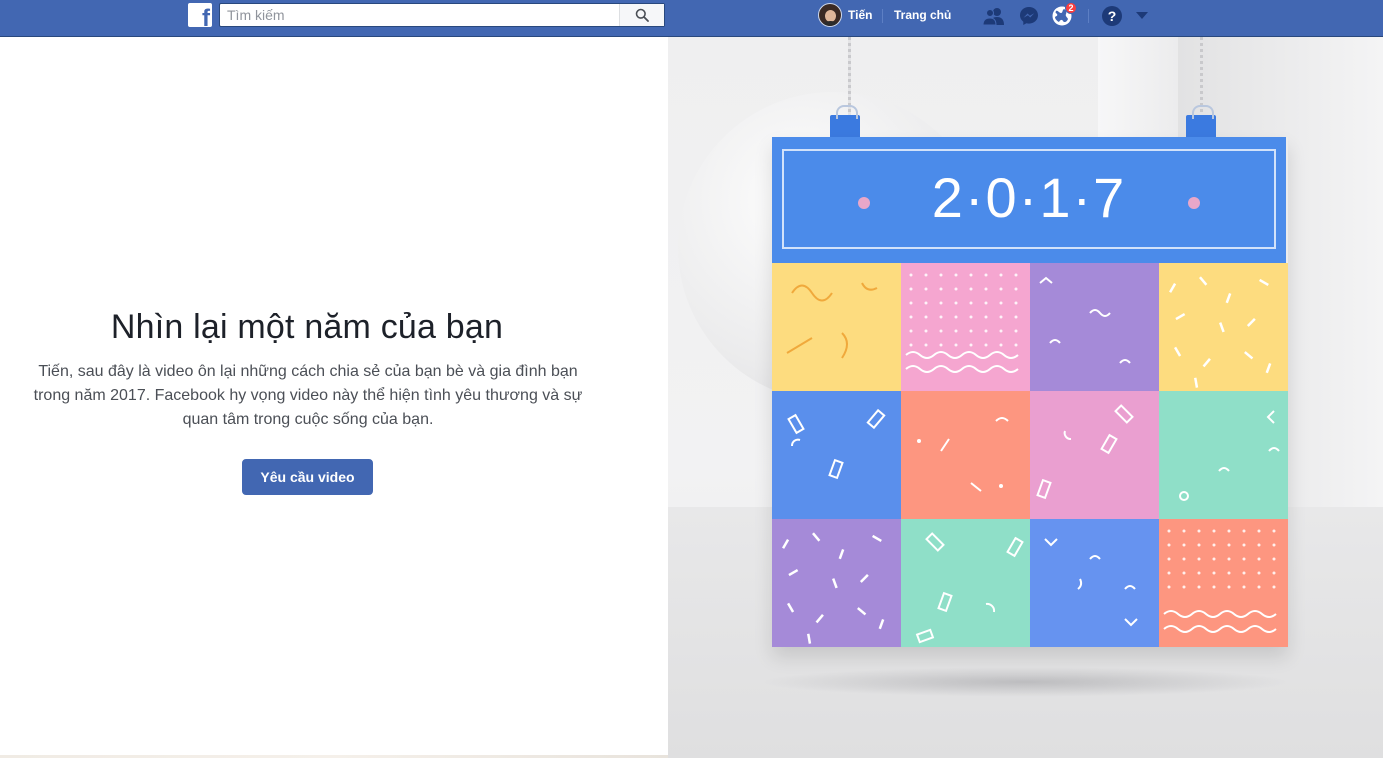 This screenshot has height=758, width=1383. Describe the element at coordinates (691, 18) in the screenshot. I see `top-navigation-bar: f Tiến Trang chủ 2` at that location.